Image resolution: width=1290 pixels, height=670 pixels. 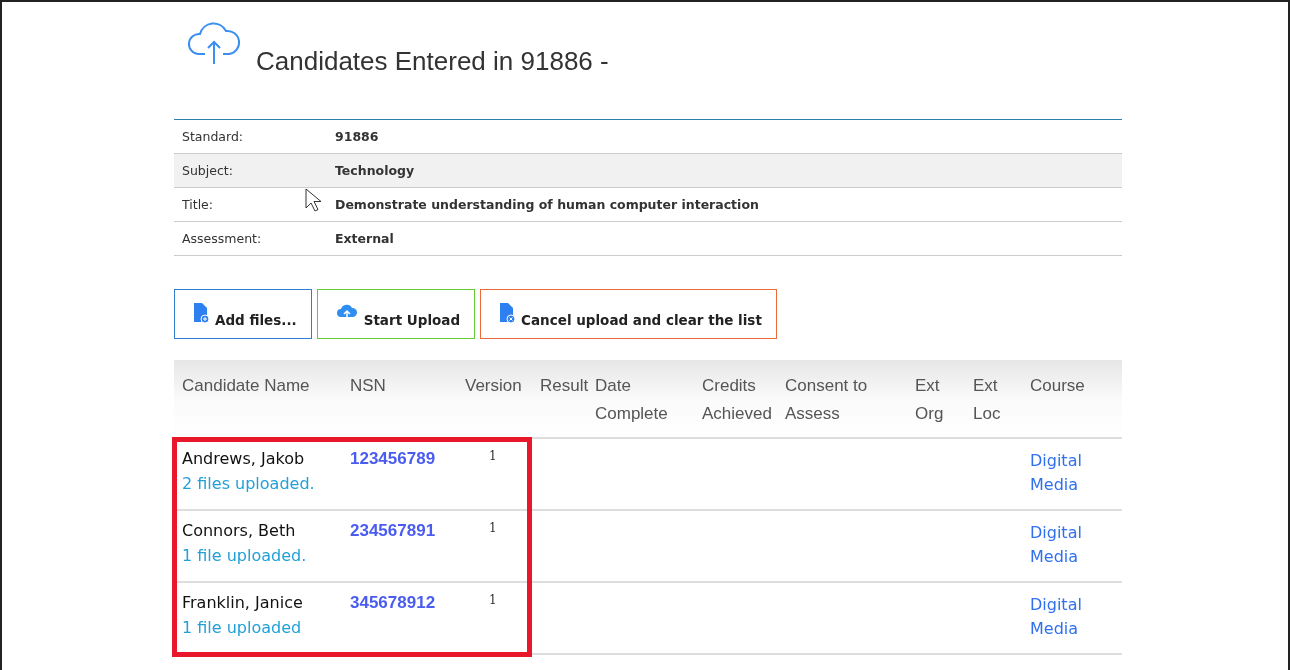 I want to click on file-add-icon, so click(x=201, y=313).